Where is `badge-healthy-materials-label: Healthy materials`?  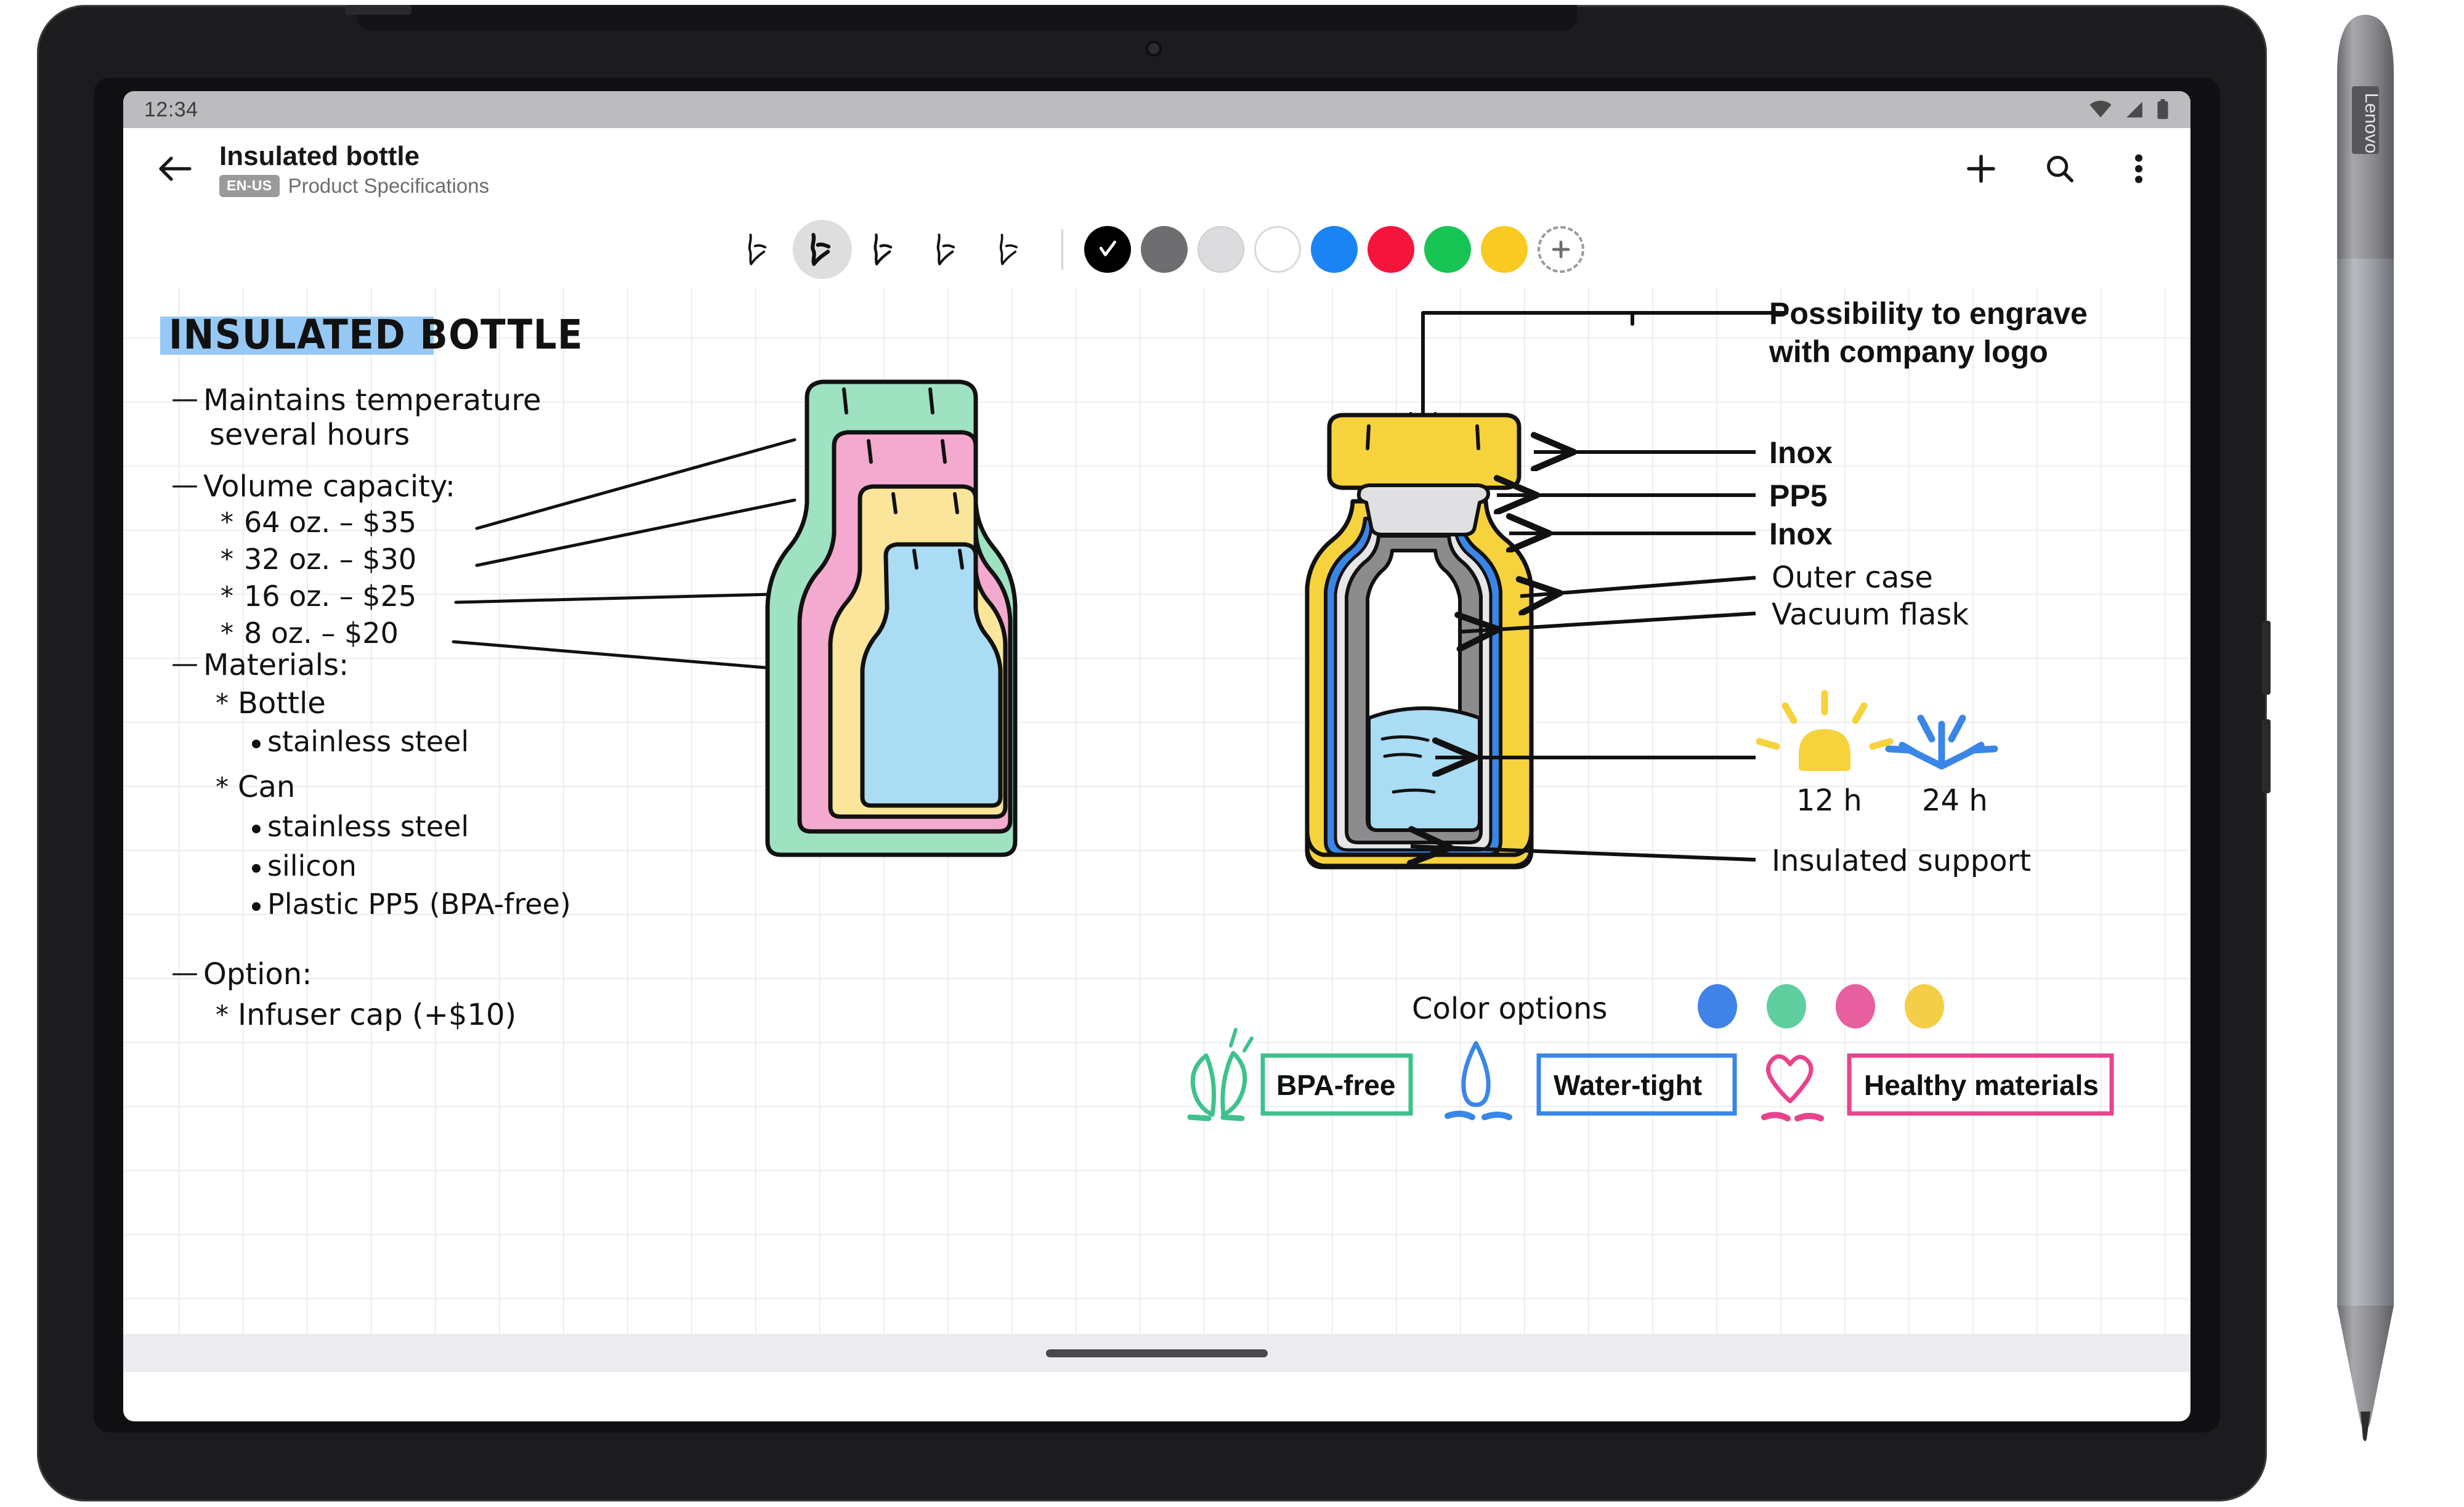 badge-healthy-materials-label: Healthy materials is located at coordinates (1981, 1085).